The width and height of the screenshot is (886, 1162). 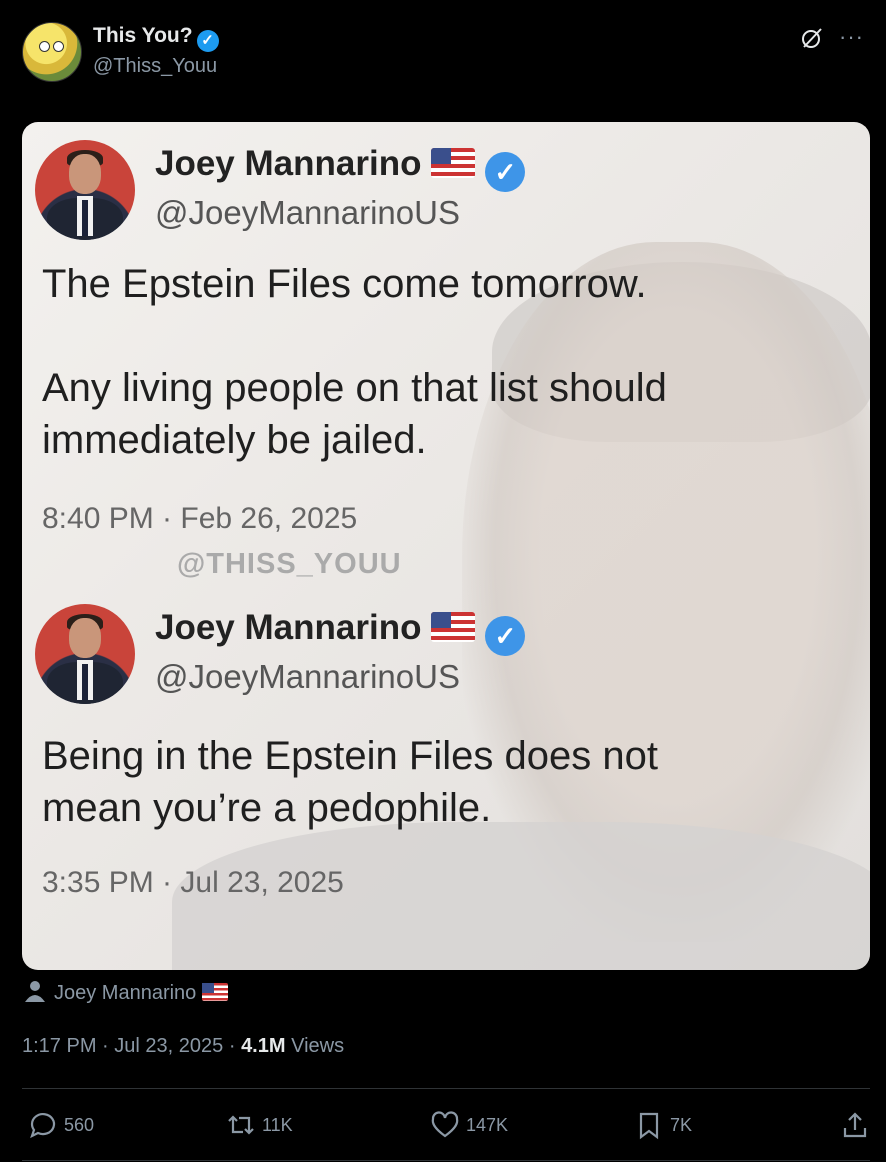 What do you see at coordinates (277, 1124) in the screenshot?
I see `repost-count: 11K` at bounding box center [277, 1124].